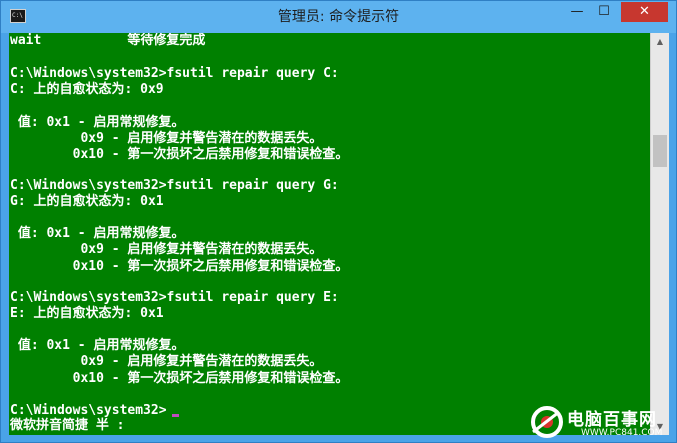 This screenshot has width=677, height=443. I want to click on scroll-up-icon: ▲, so click(660, 41).